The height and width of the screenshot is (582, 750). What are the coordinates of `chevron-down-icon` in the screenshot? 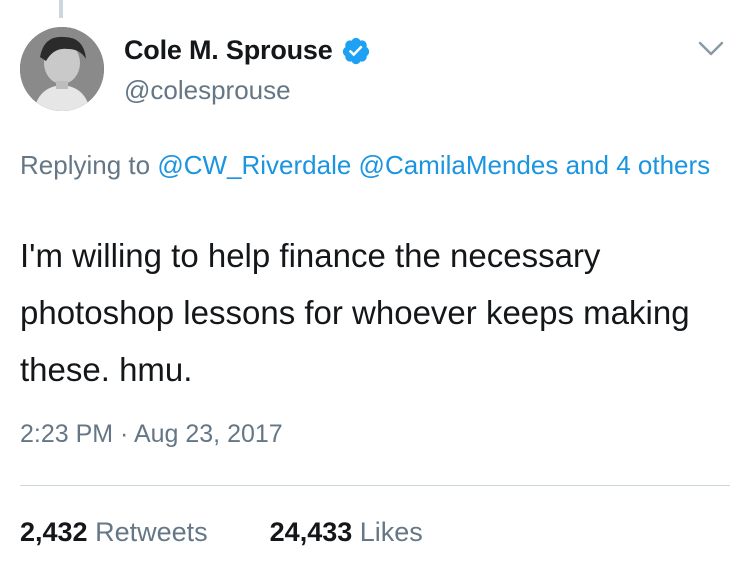 It's located at (711, 49).